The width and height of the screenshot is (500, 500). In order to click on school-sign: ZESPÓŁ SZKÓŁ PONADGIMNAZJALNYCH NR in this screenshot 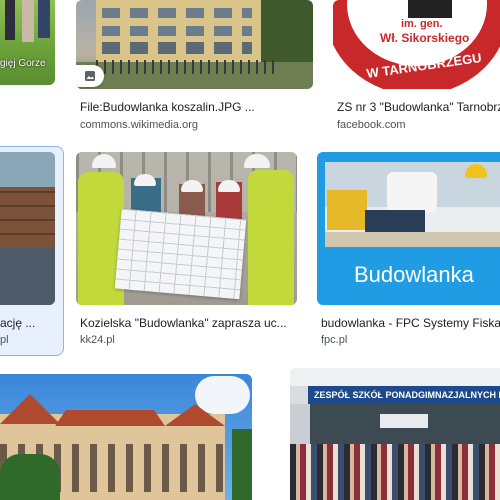, I will do `click(404, 395)`.